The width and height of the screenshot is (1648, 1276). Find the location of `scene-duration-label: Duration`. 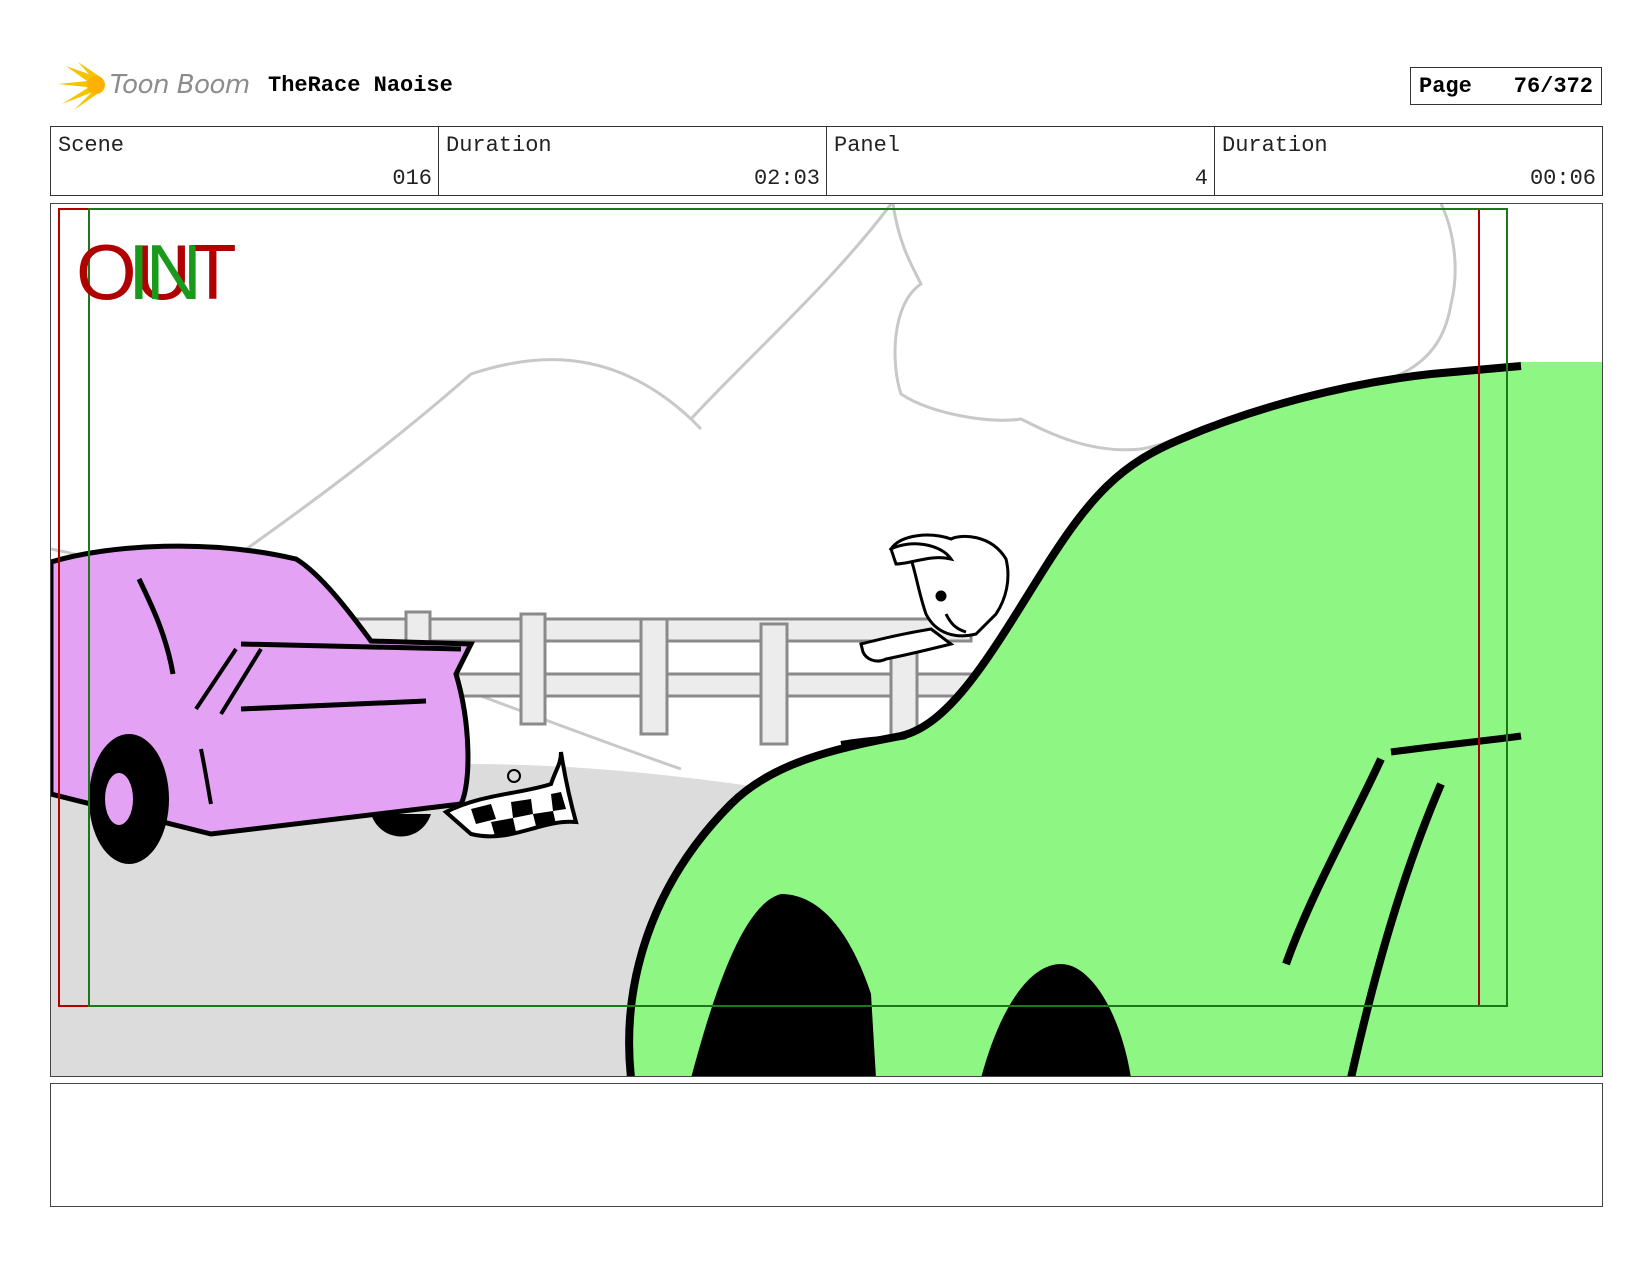

scene-duration-label: Duration is located at coordinates (499, 145).